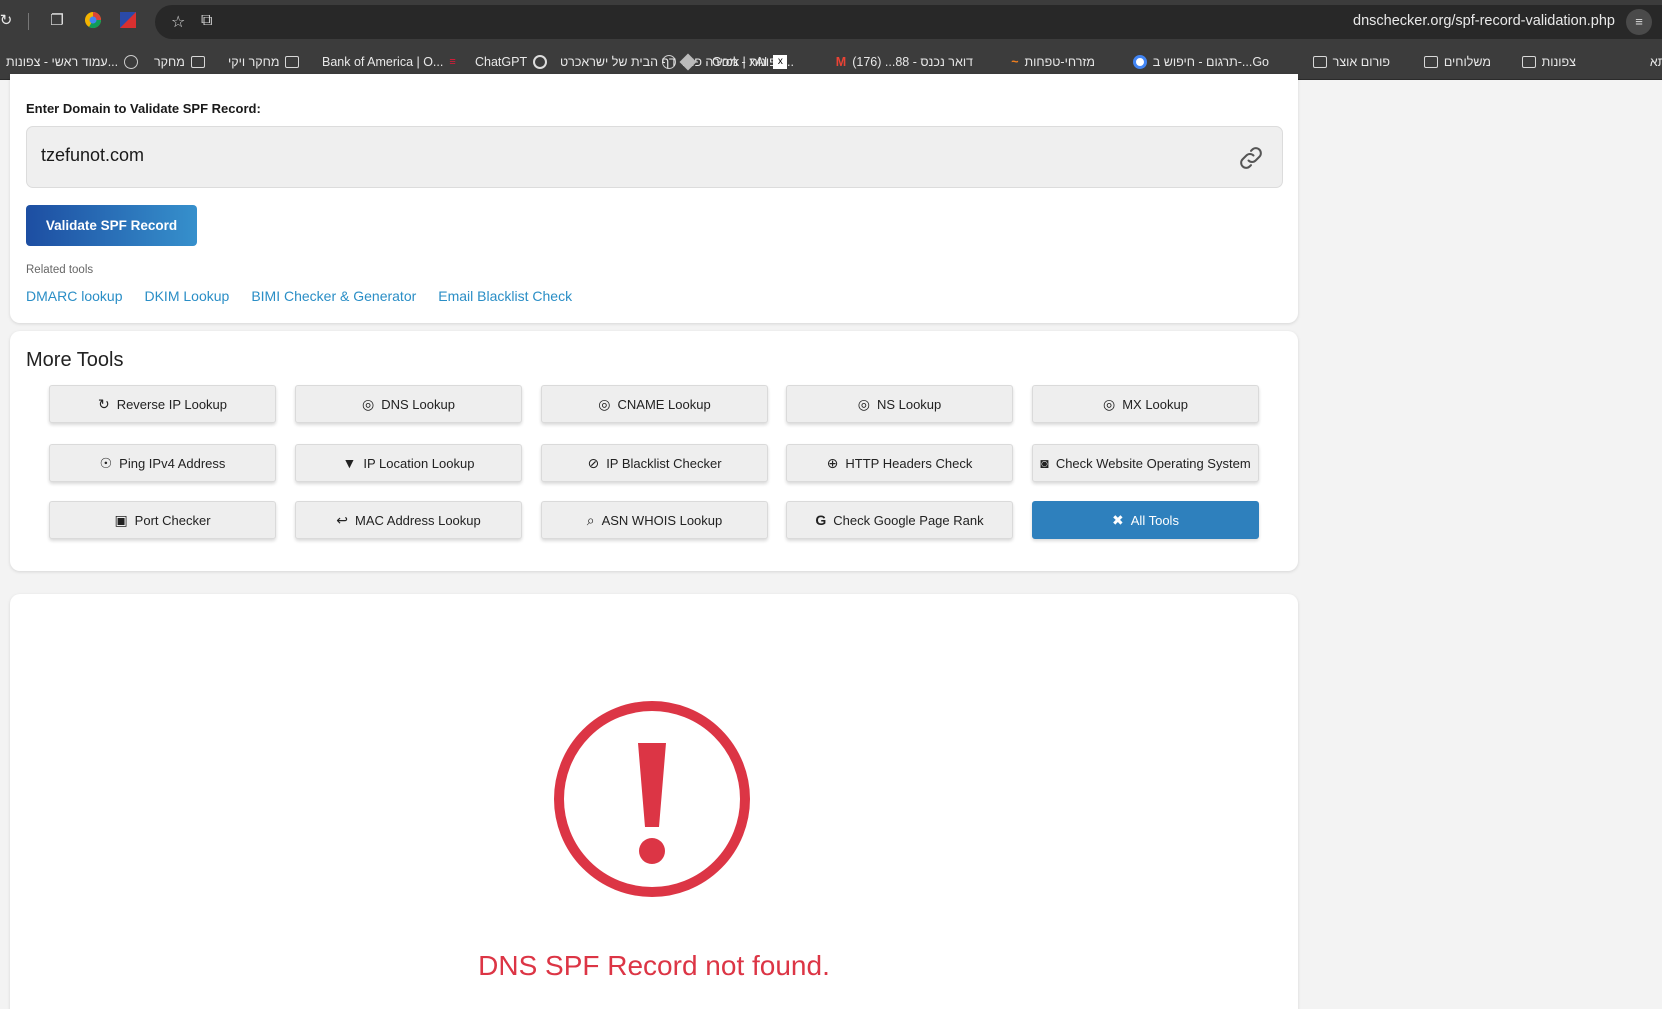 Image resolution: width=1662 pixels, height=1009 pixels. What do you see at coordinates (93, 21) in the screenshot?
I see `extension-color-icon` at bounding box center [93, 21].